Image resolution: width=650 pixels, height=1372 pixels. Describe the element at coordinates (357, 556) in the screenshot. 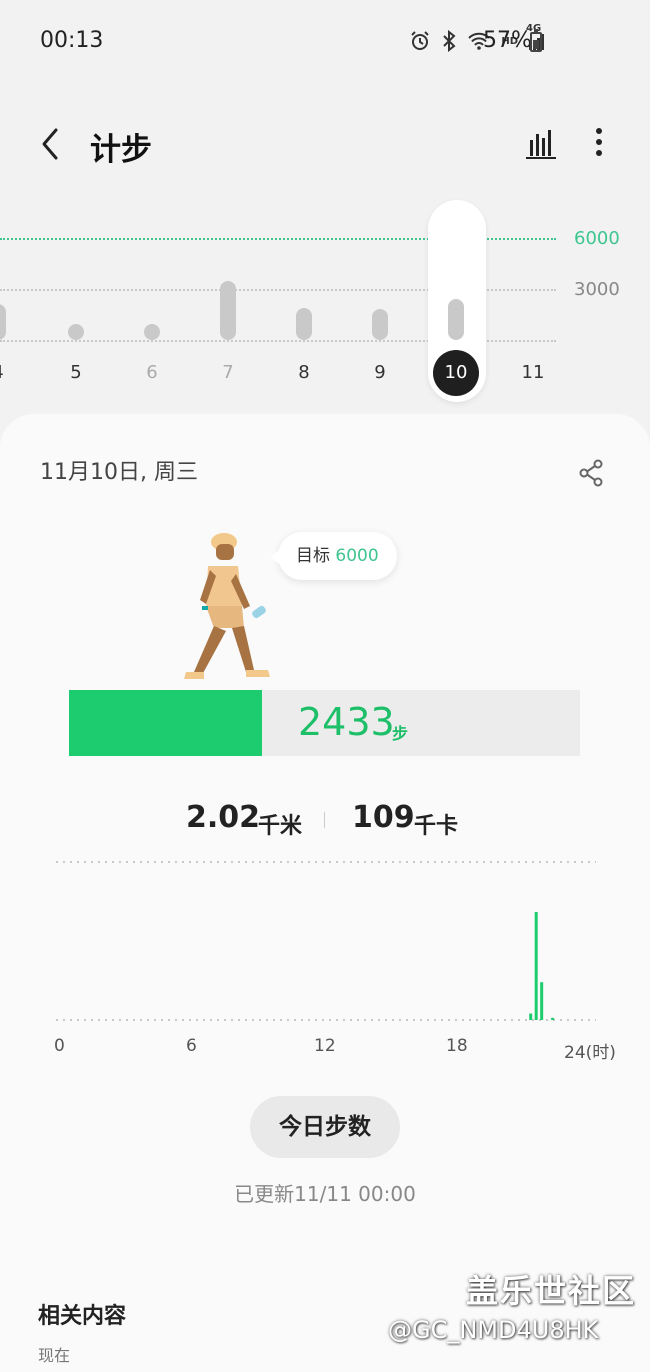

I see `goal-value: 6000` at that location.